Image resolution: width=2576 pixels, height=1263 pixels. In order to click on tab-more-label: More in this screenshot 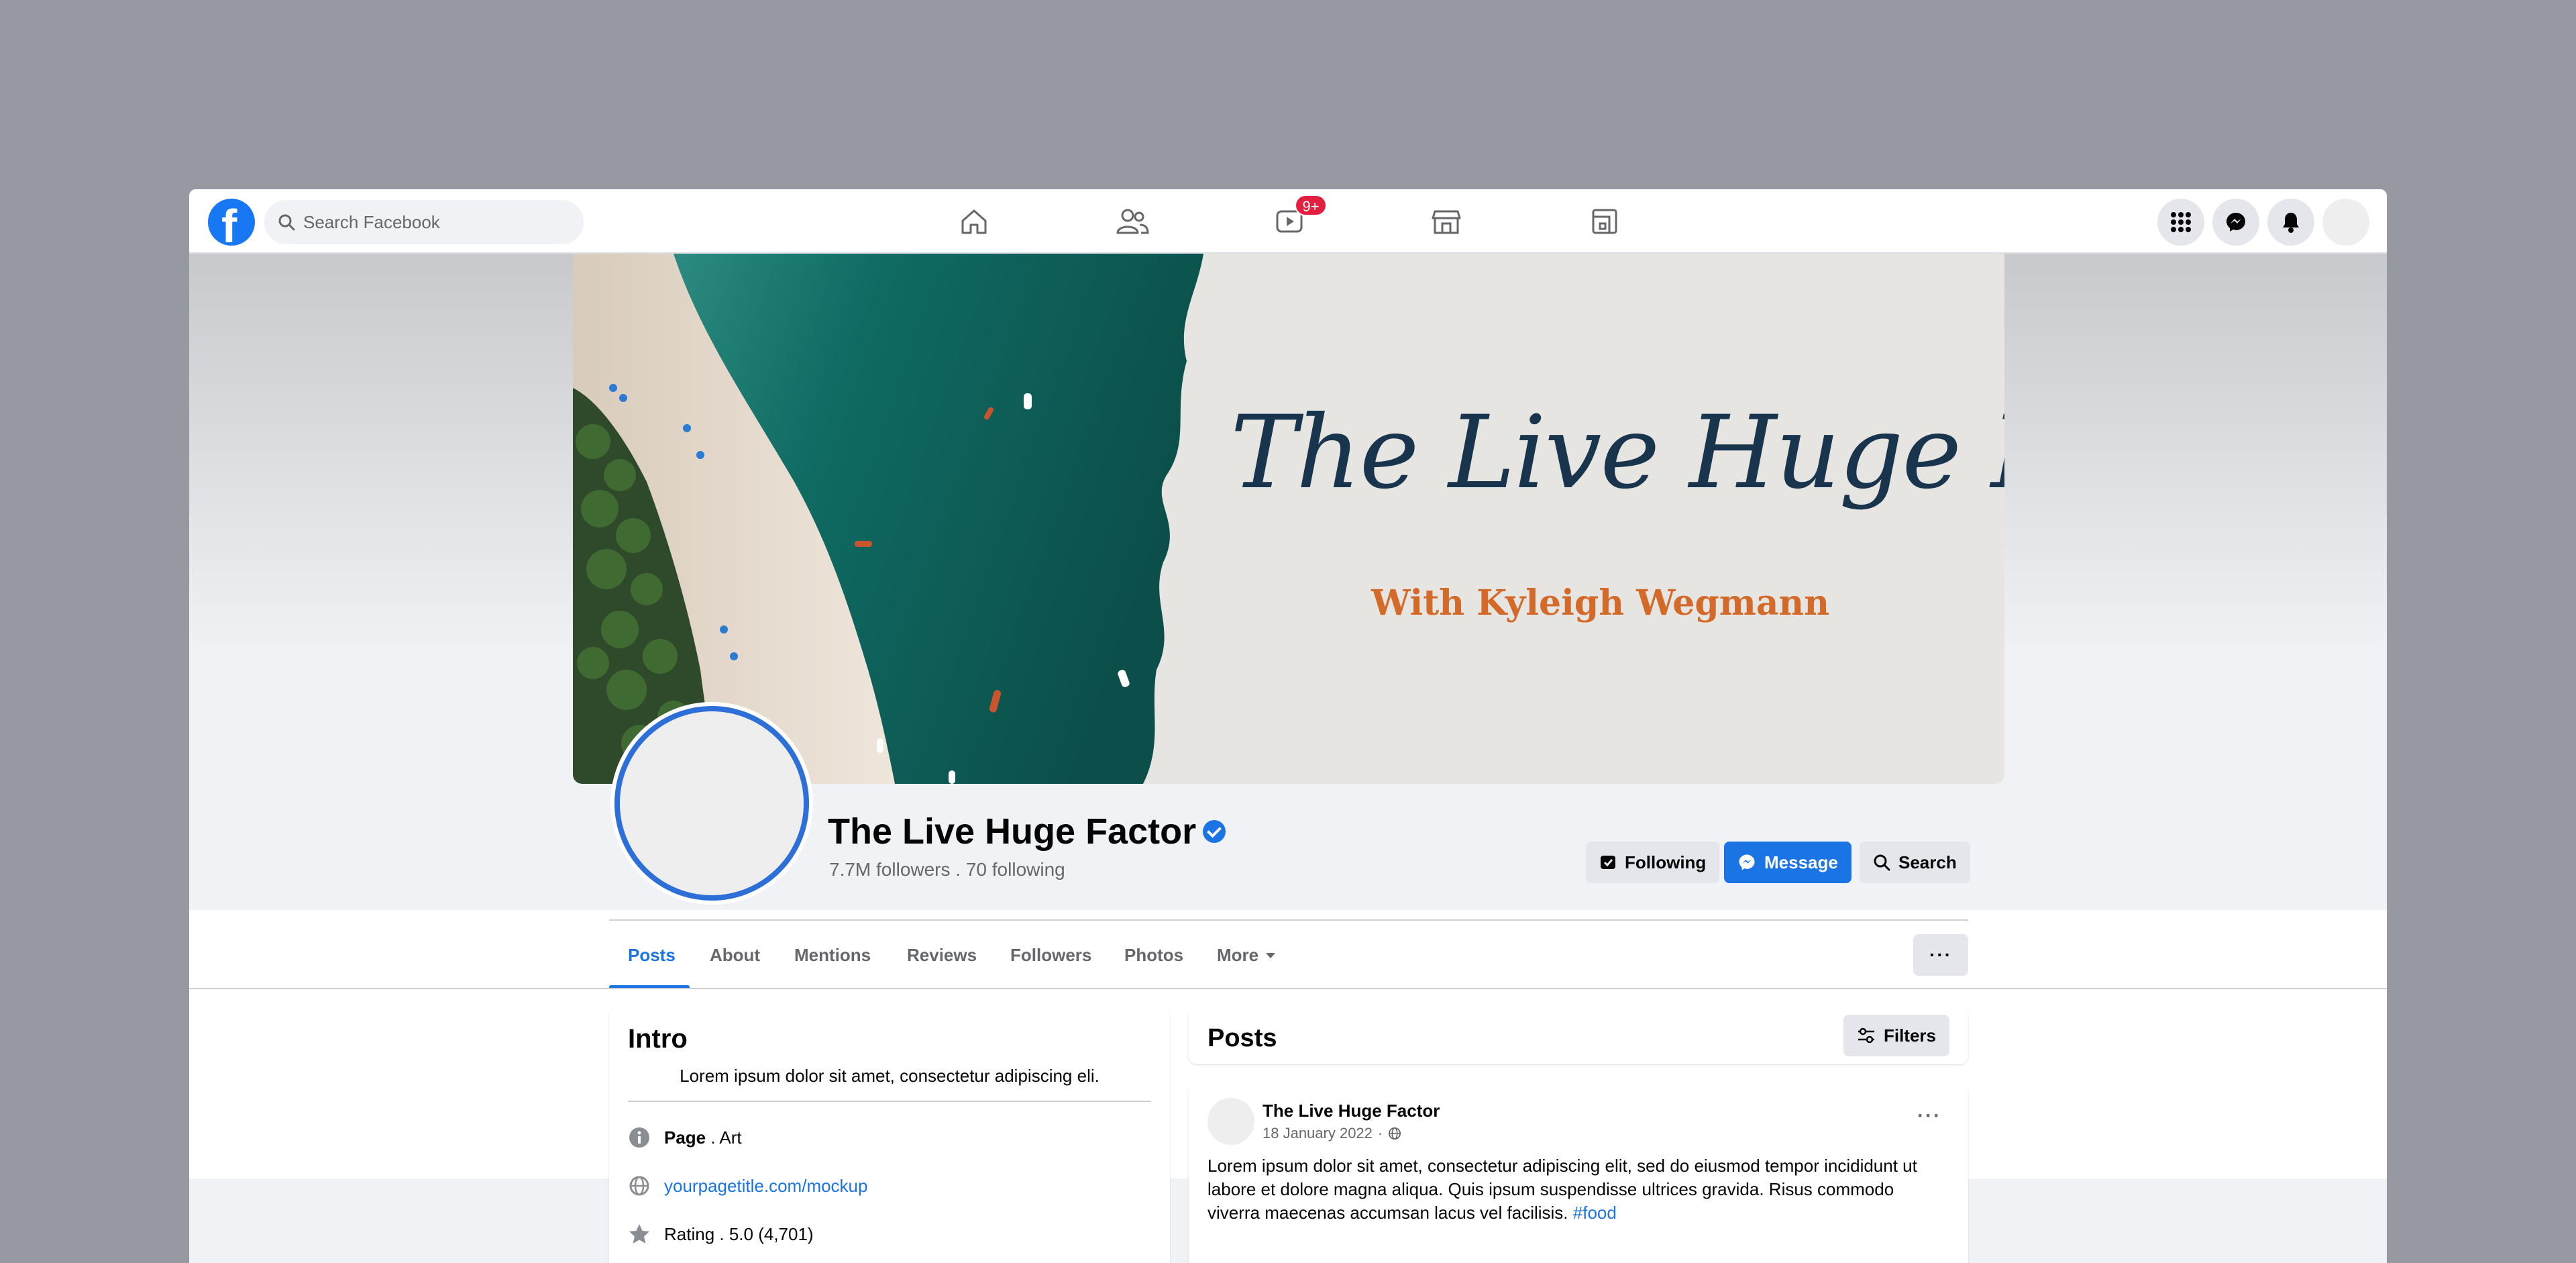, I will do `click(1238, 955)`.